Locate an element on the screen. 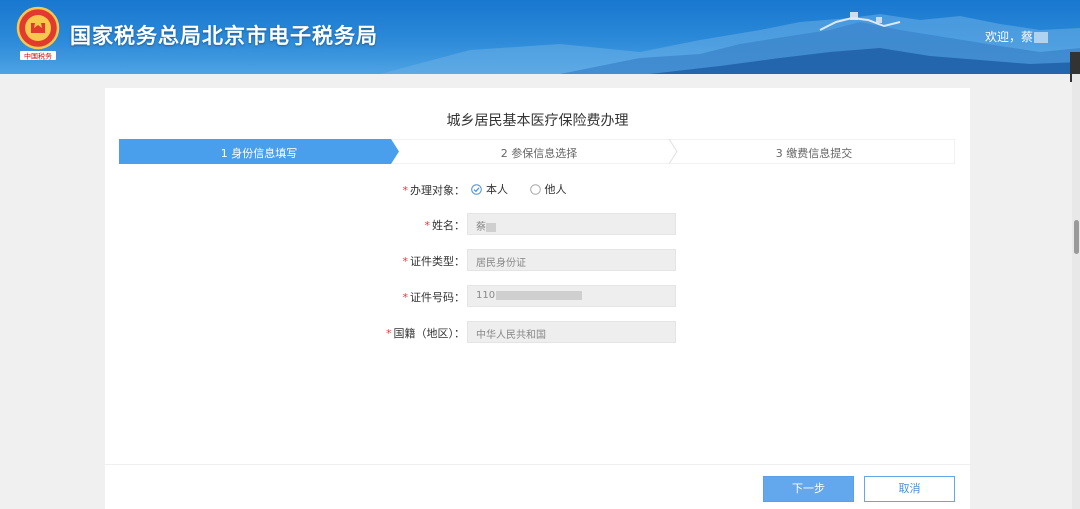  id-type-label: * 证件类型： is located at coordinates (434, 261).